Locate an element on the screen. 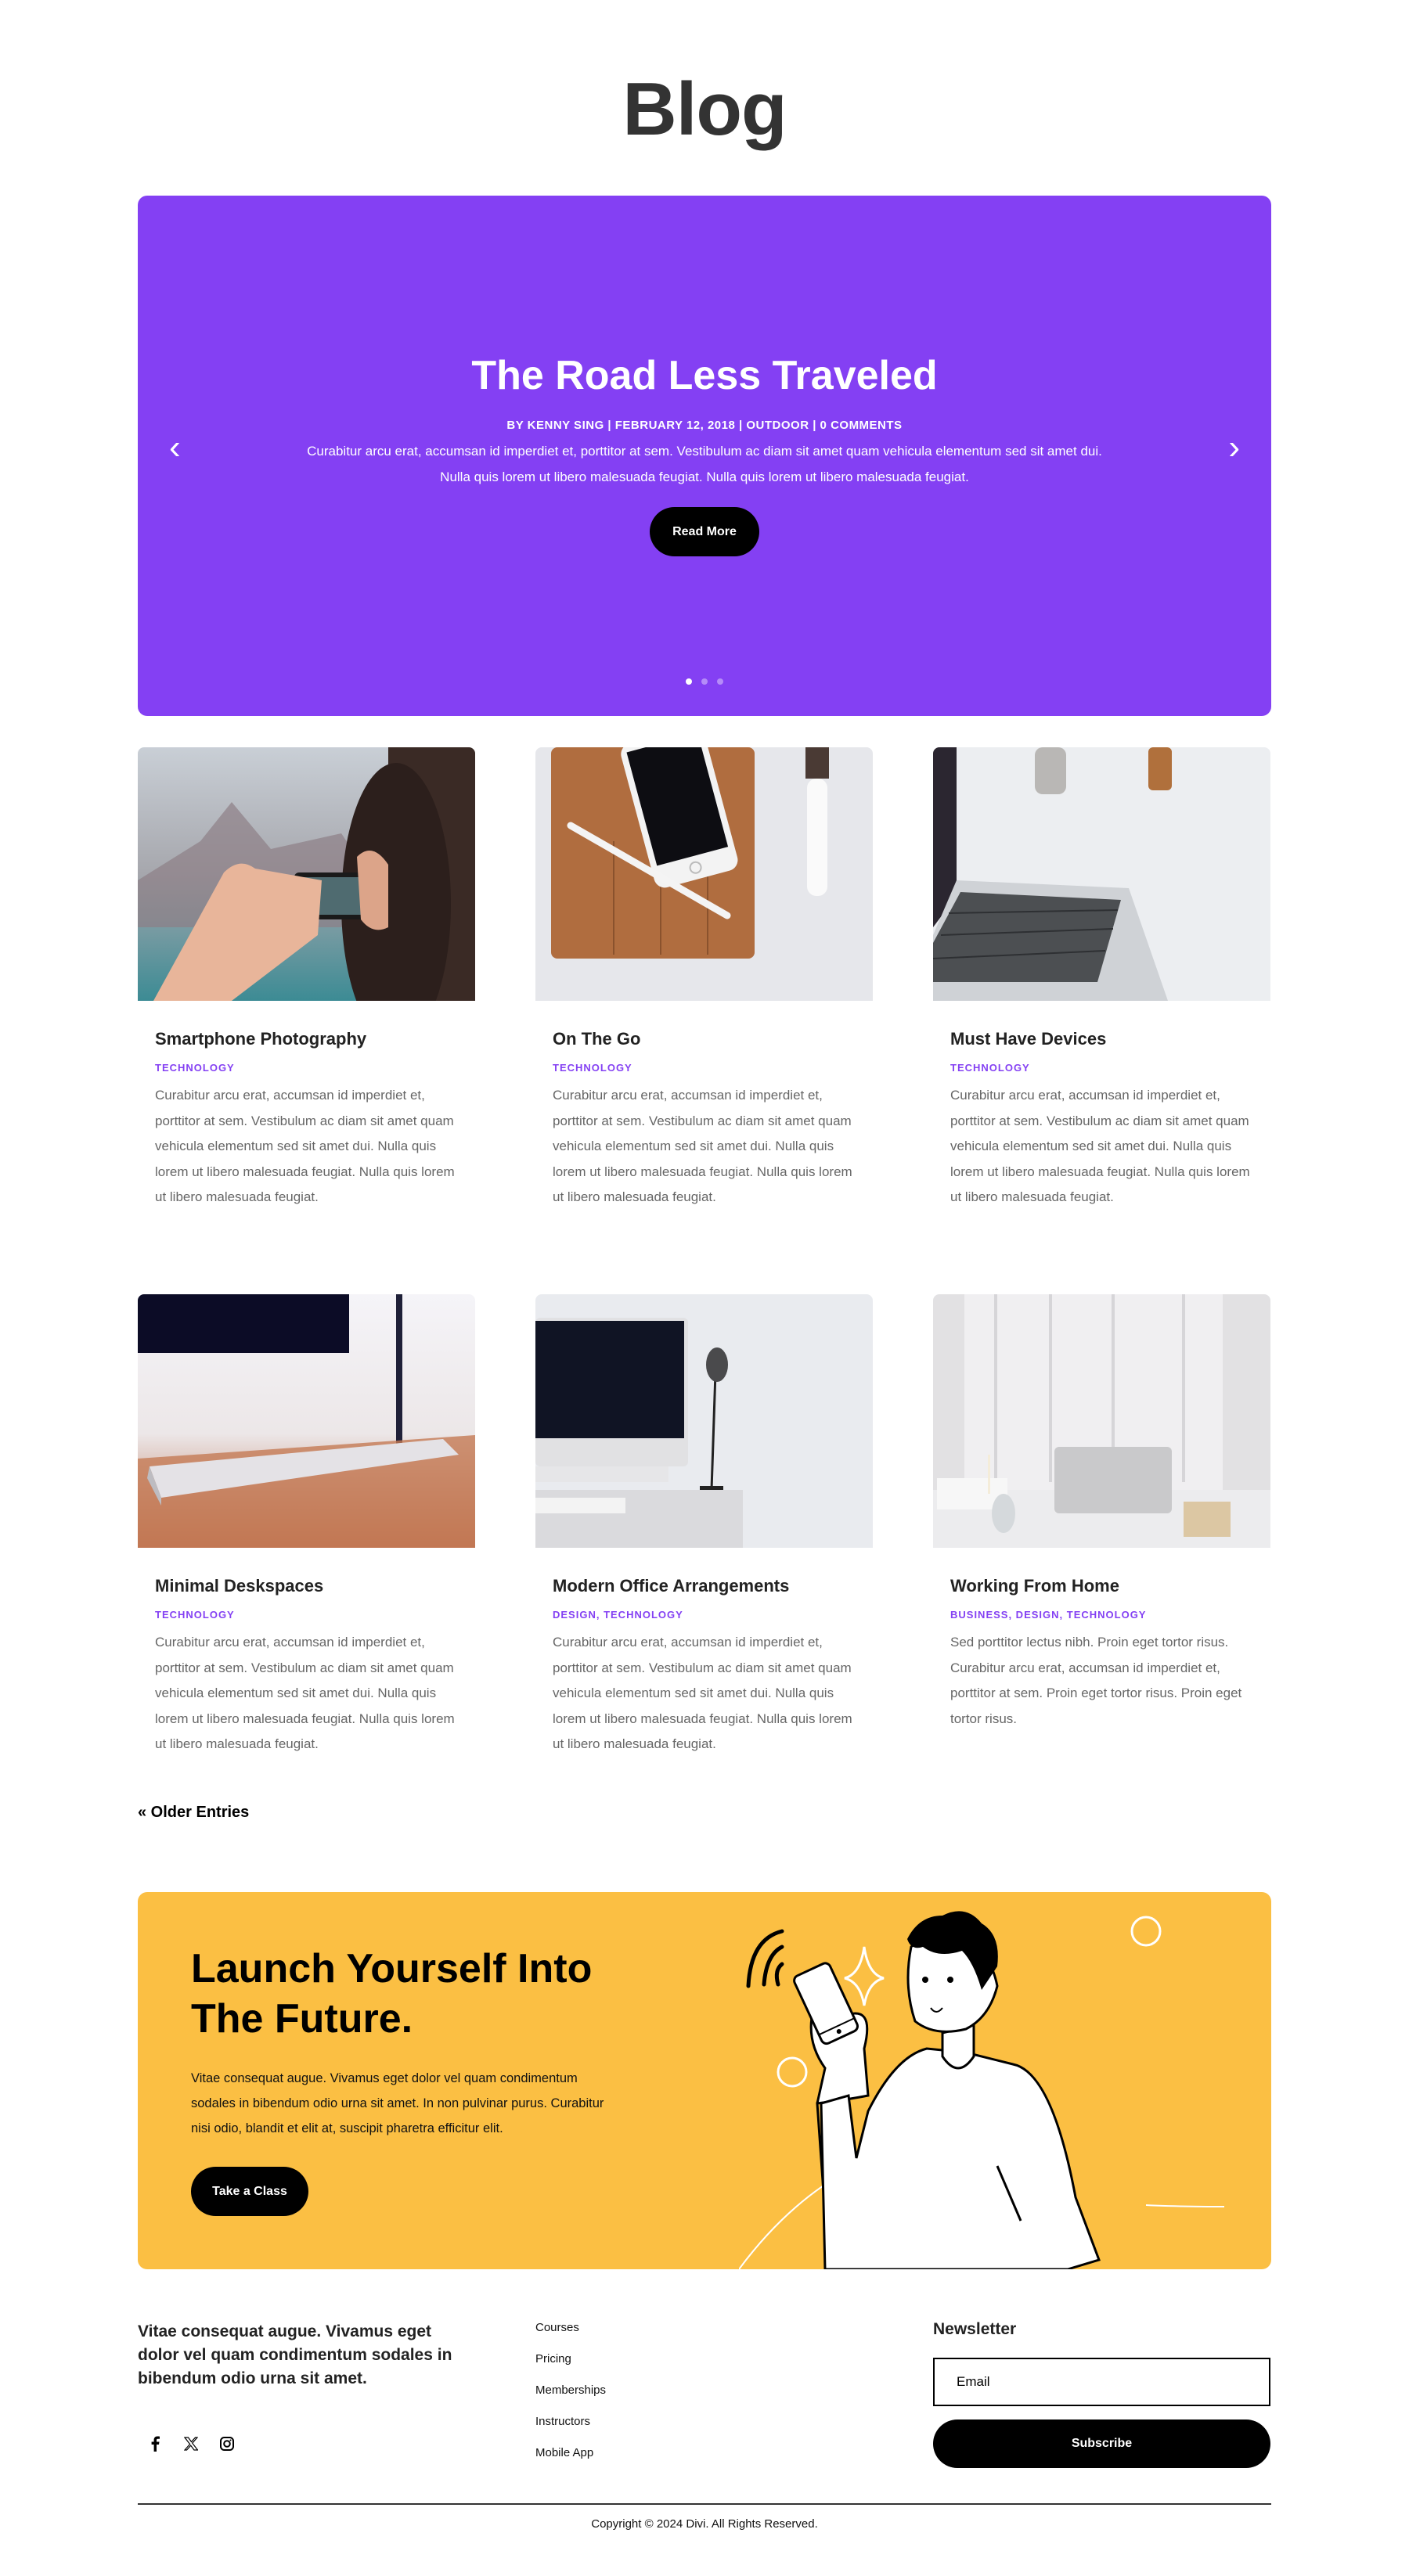 The width and height of the screenshot is (1409, 2576). footer-link-memberships: Memberships is located at coordinates (704, 2391).